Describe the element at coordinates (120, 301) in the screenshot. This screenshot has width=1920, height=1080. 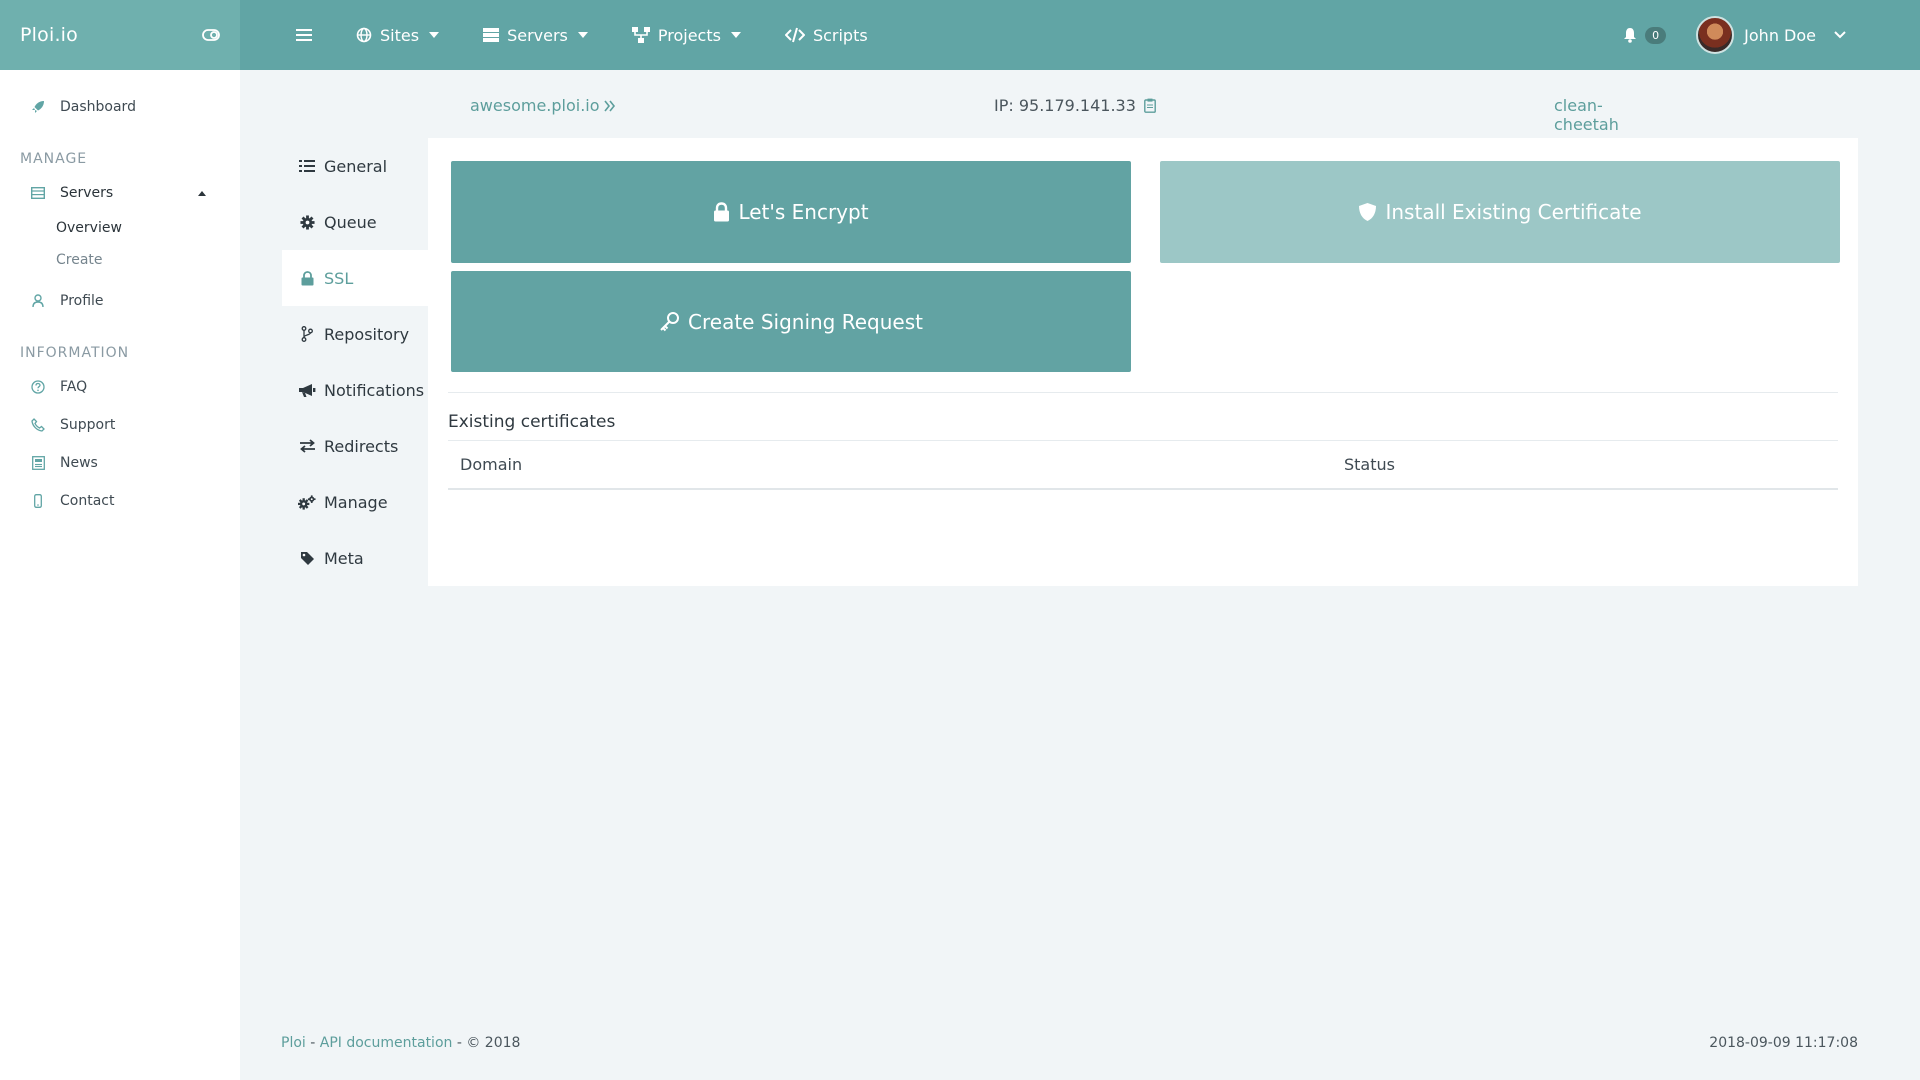
I see `sidebar-item-profile: Profile` at that location.